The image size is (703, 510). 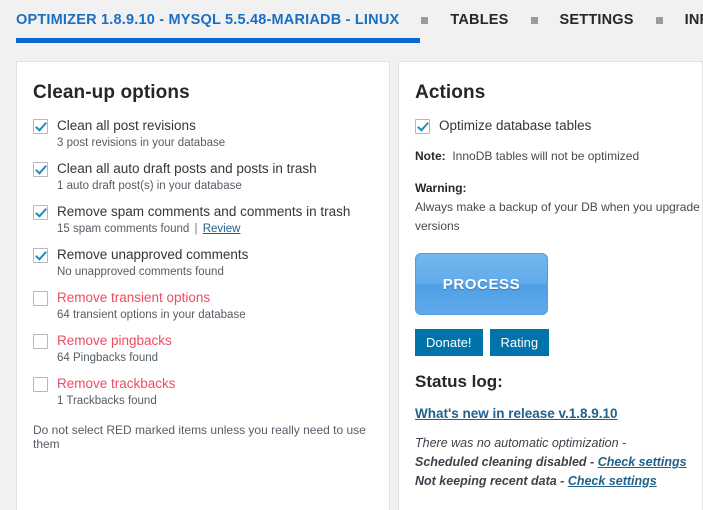 What do you see at coordinates (149, 186) in the screenshot?
I see `cleanup-option-sub: 1 auto draft post(s) in your database` at bounding box center [149, 186].